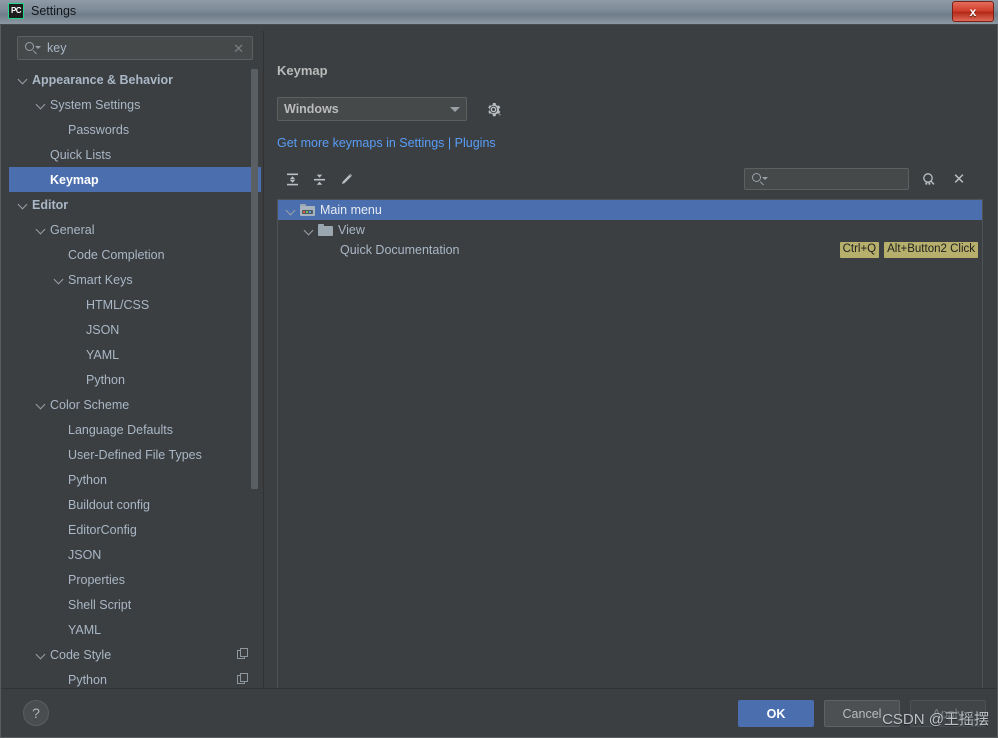 This screenshot has width=998, height=738. What do you see at coordinates (135, 129) in the screenshot?
I see `sidebar-item-passwords: Passwords` at bounding box center [135, 129].